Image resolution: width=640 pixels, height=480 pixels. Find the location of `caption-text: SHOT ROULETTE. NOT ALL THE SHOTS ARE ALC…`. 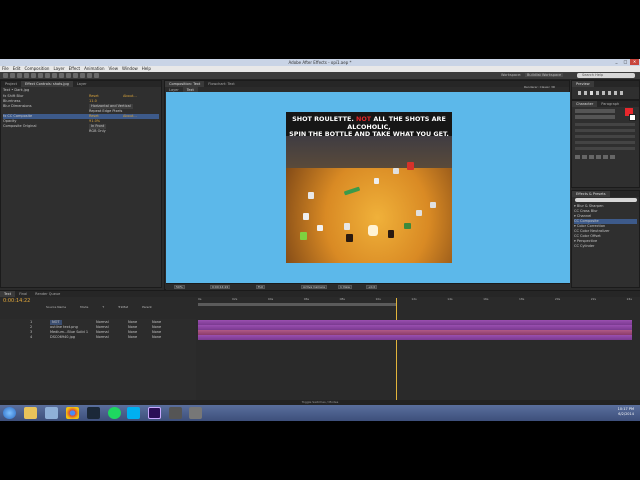

caption-text: SHOT ROULETTE. NOT ALL THE SHOTS ARE ALC… is located at coordinates (369, 125).